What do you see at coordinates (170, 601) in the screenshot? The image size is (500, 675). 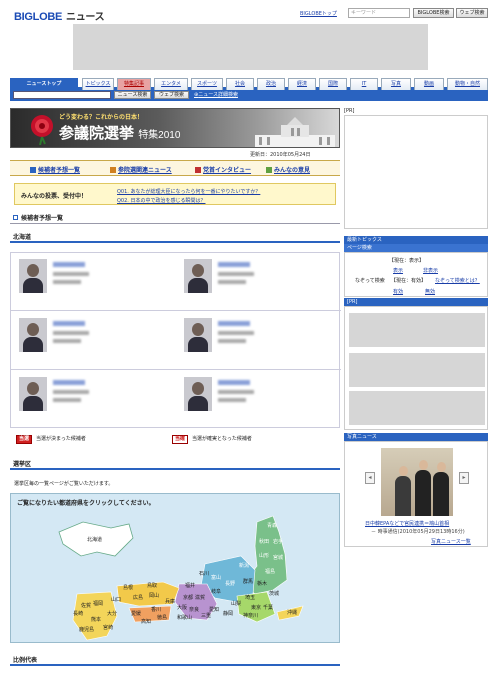 I see `map-label: 兵庫` at bounding box center [170, 601].